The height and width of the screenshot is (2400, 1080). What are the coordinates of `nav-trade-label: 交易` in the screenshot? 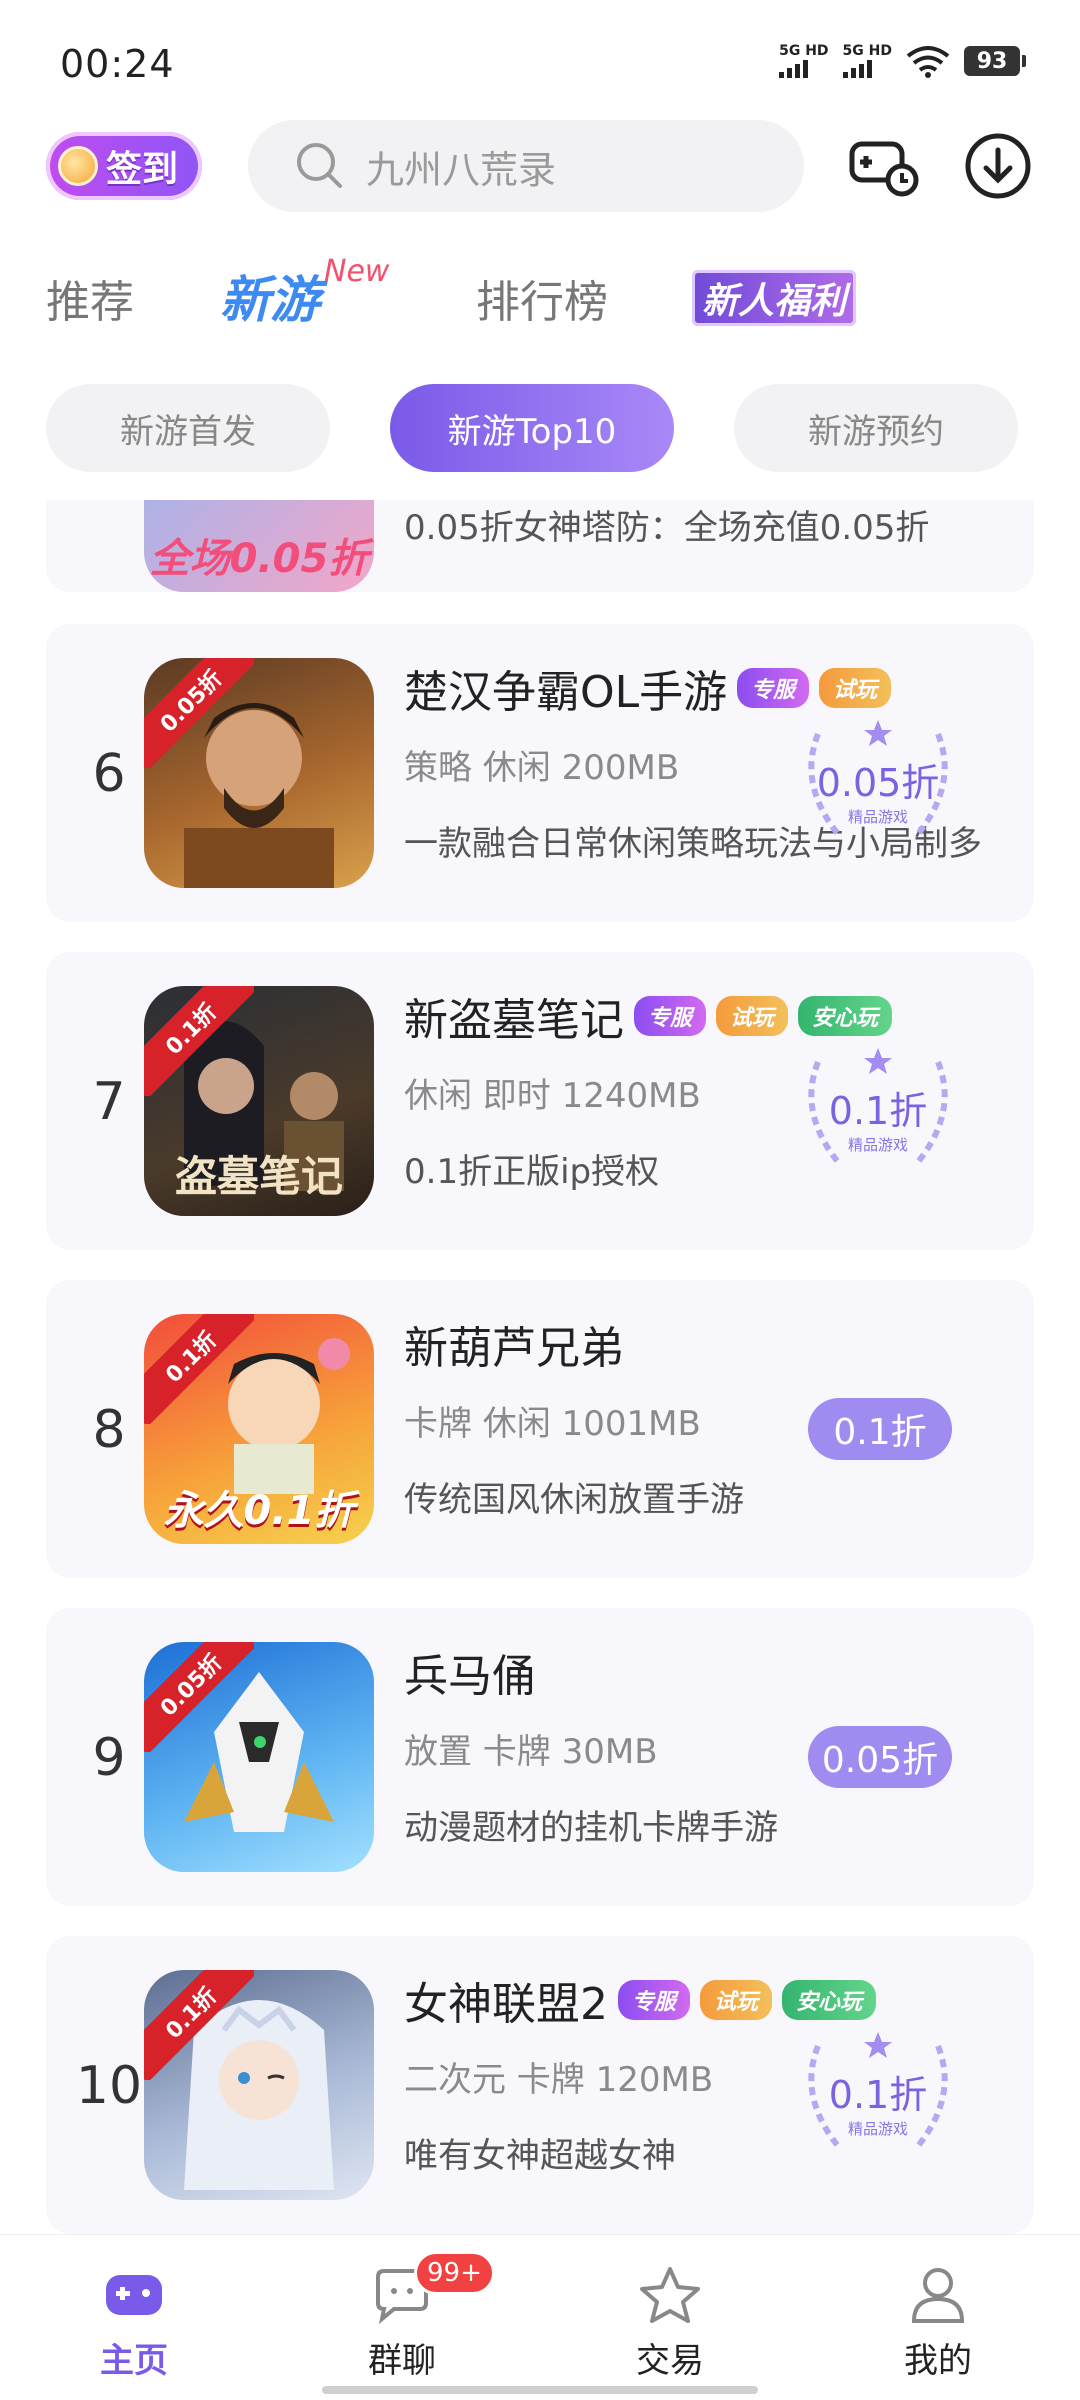 It's located at (670, 2361).